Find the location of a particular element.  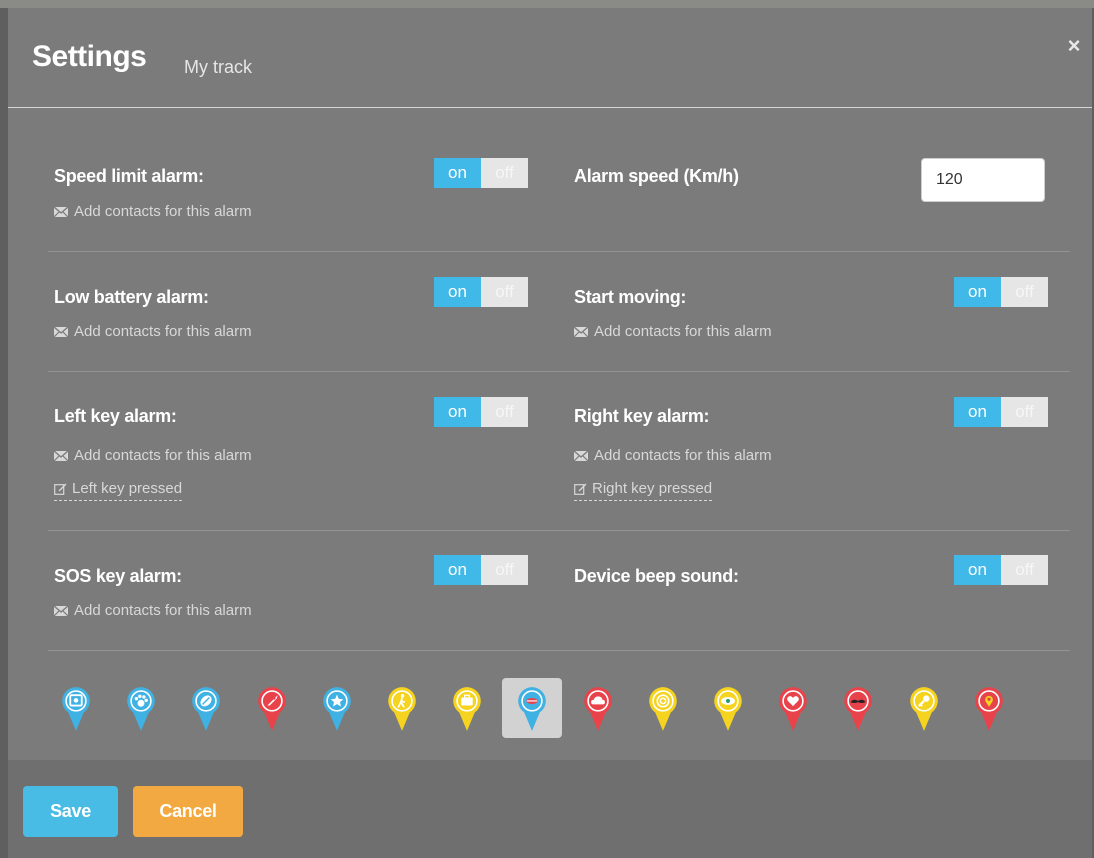

alarm-speed-label: Alarm speed (Km/h) is located at coordinates (656, 176).